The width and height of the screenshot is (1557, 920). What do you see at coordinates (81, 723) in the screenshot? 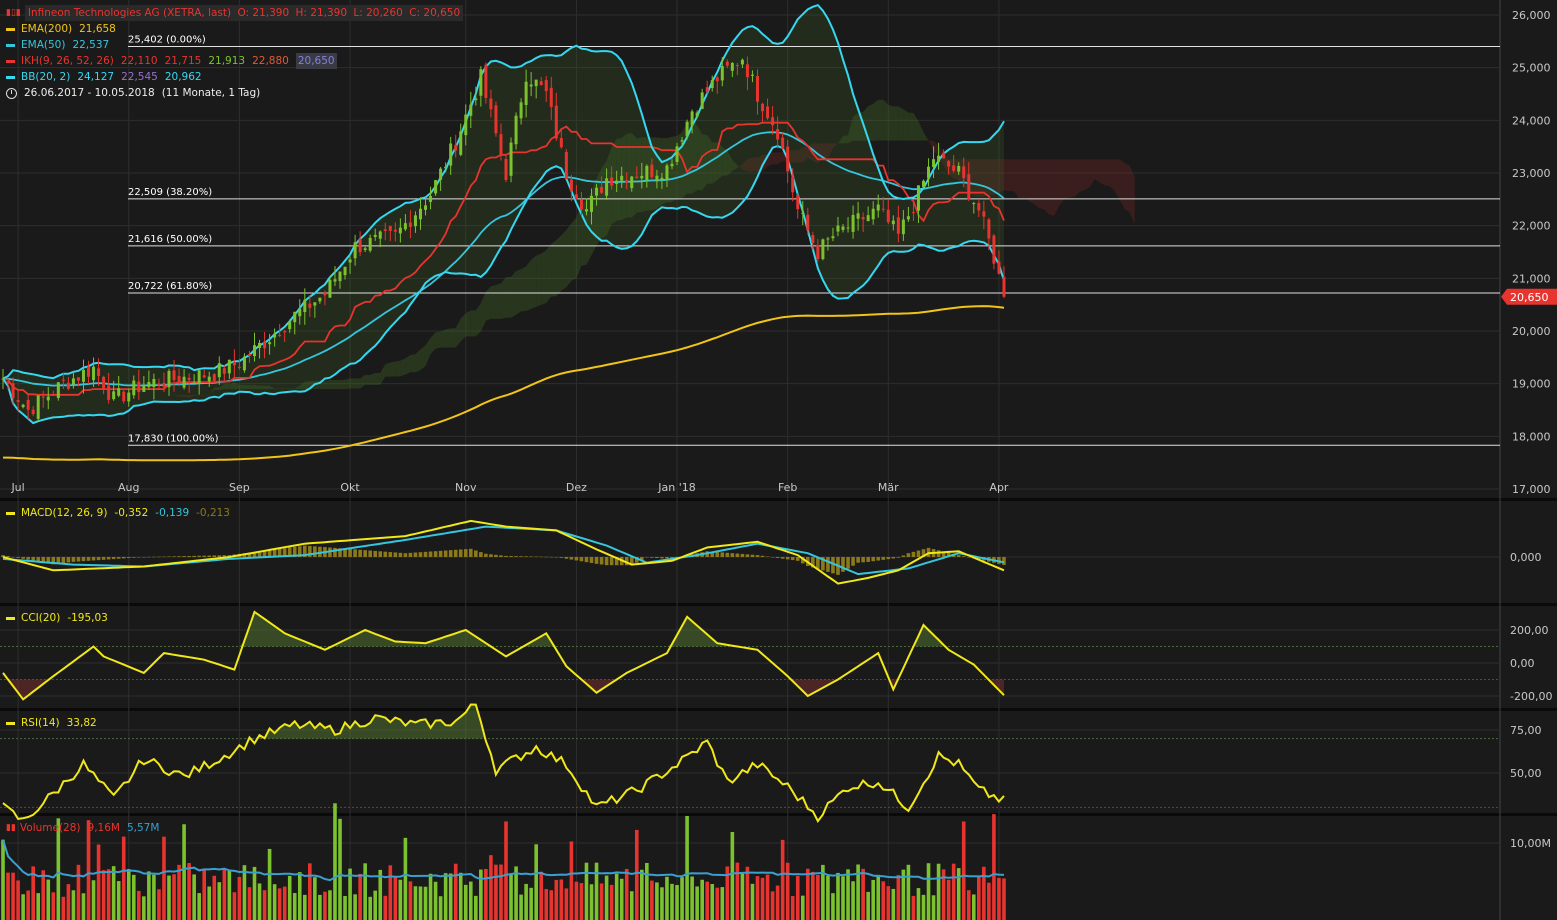
I see `rsi-value: 33,82` at bounding box center [81, 723].